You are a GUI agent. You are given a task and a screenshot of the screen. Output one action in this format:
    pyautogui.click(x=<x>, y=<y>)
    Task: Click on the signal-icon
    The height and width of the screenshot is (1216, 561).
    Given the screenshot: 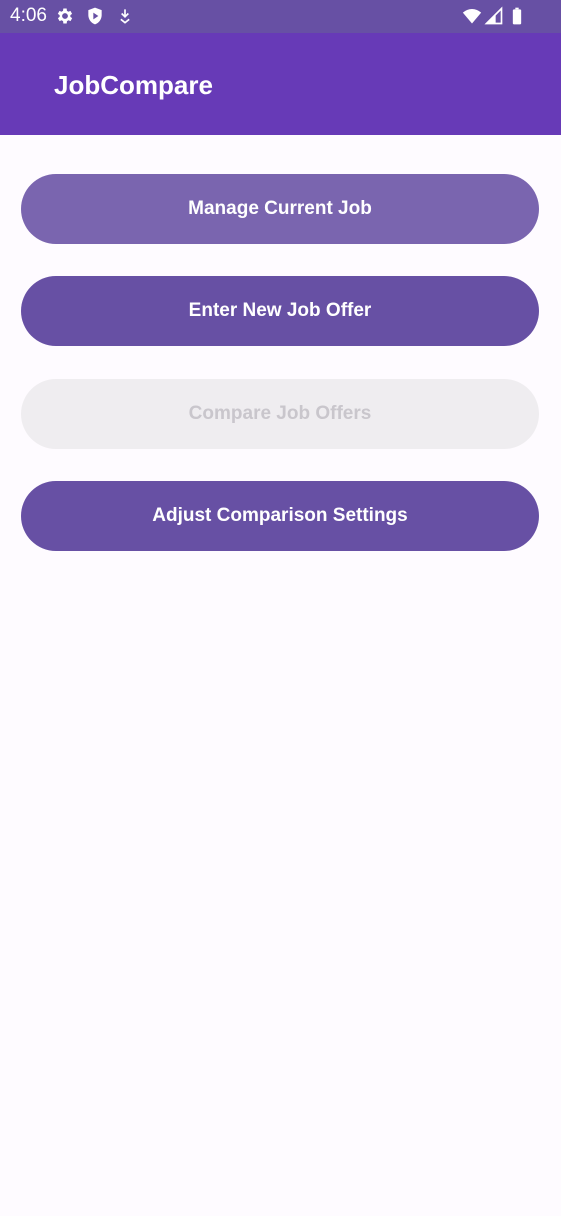 What is the action you would take?
    pyautogui.click(x=493, y=15)
    